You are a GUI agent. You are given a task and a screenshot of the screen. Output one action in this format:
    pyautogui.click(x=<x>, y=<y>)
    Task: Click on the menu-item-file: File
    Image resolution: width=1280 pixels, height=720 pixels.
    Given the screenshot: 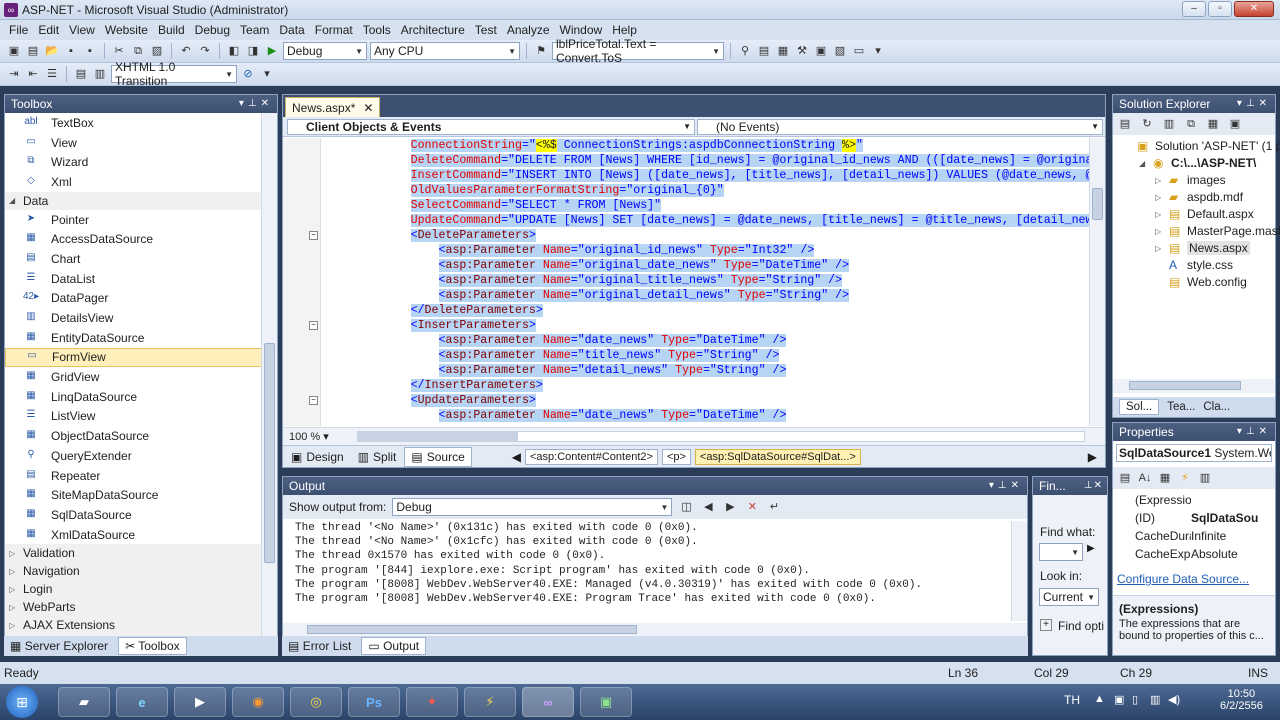 What is the action you would take?
    pyautogui.click(x=18, y=30)
    